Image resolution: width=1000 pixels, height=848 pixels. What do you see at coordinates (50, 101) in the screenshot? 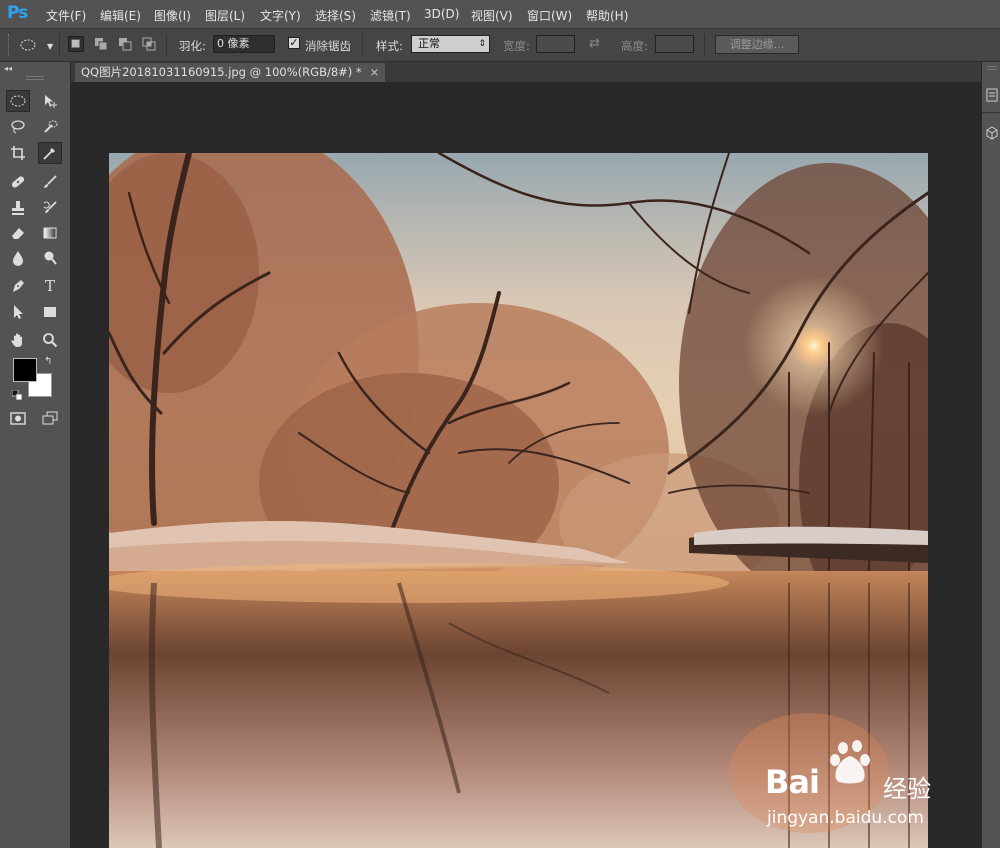
I see `move-tool-icon` at bounding box center [50, 101].